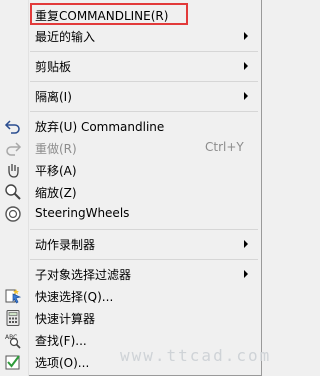  What do you see at coordinates (224, 147) in the screenshot?
I see `shortcut-text: Ctrl+Y` at bounding box center [224, 147].